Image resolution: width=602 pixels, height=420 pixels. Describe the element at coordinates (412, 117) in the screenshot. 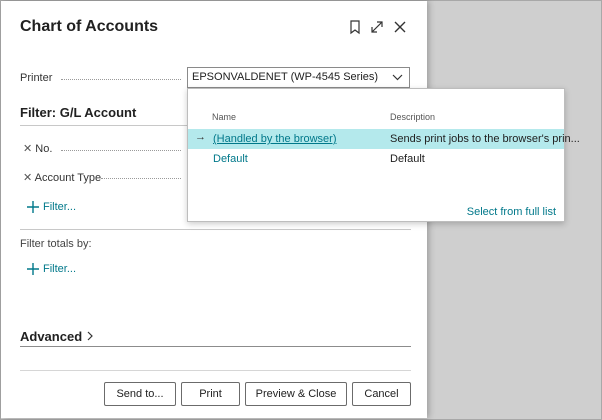

I see `column-header-description: Description` at that location.